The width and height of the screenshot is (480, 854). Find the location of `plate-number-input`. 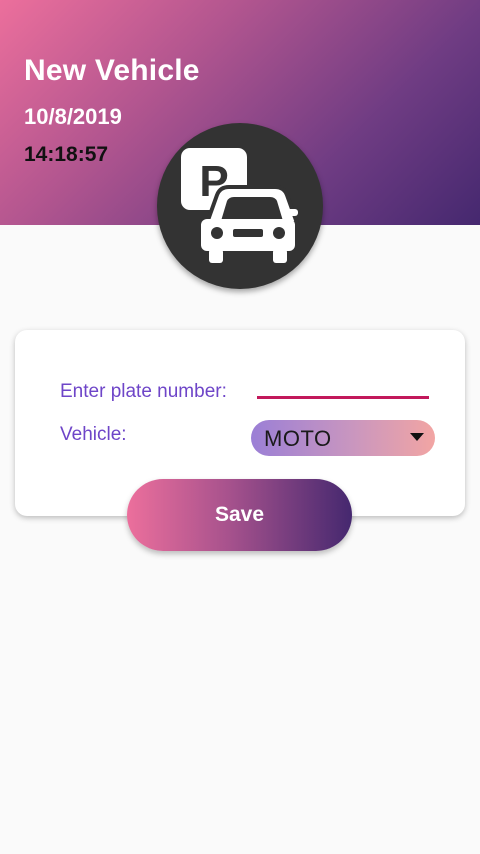

plate-number-input is located at coordinates (343, 387).